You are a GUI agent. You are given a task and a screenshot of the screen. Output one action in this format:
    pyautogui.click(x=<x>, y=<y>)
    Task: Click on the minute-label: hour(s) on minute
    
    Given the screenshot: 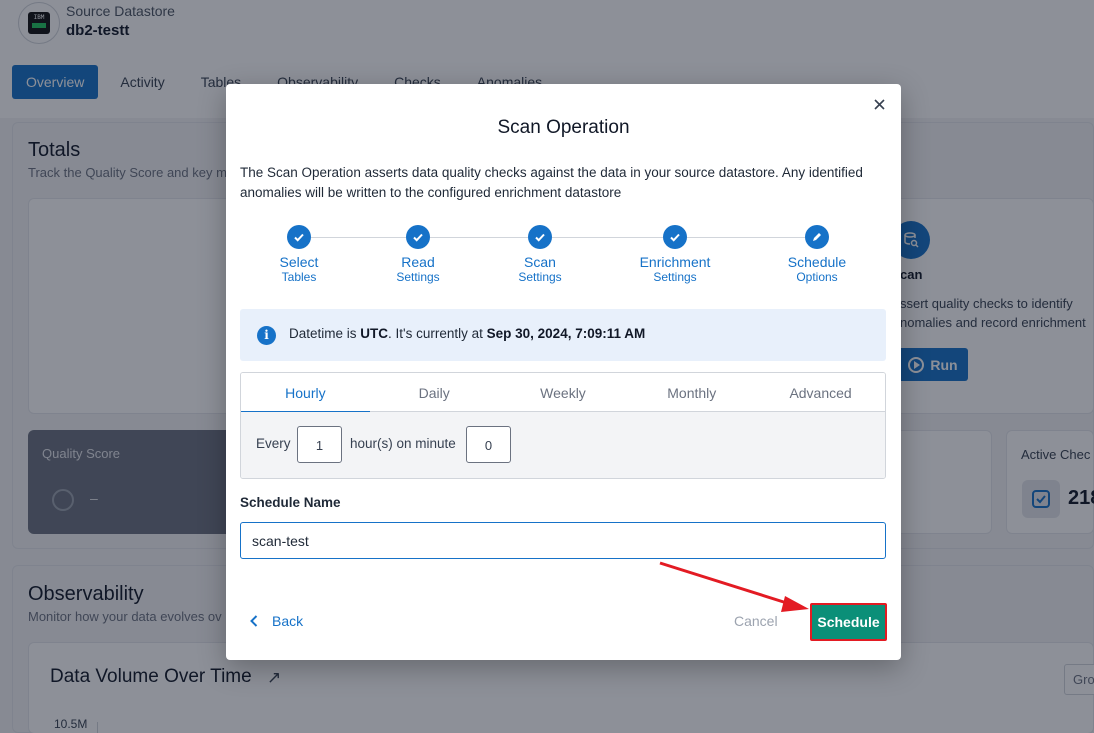 What is the action you would take?
    pyautogui.click(x=403, y=443)
    